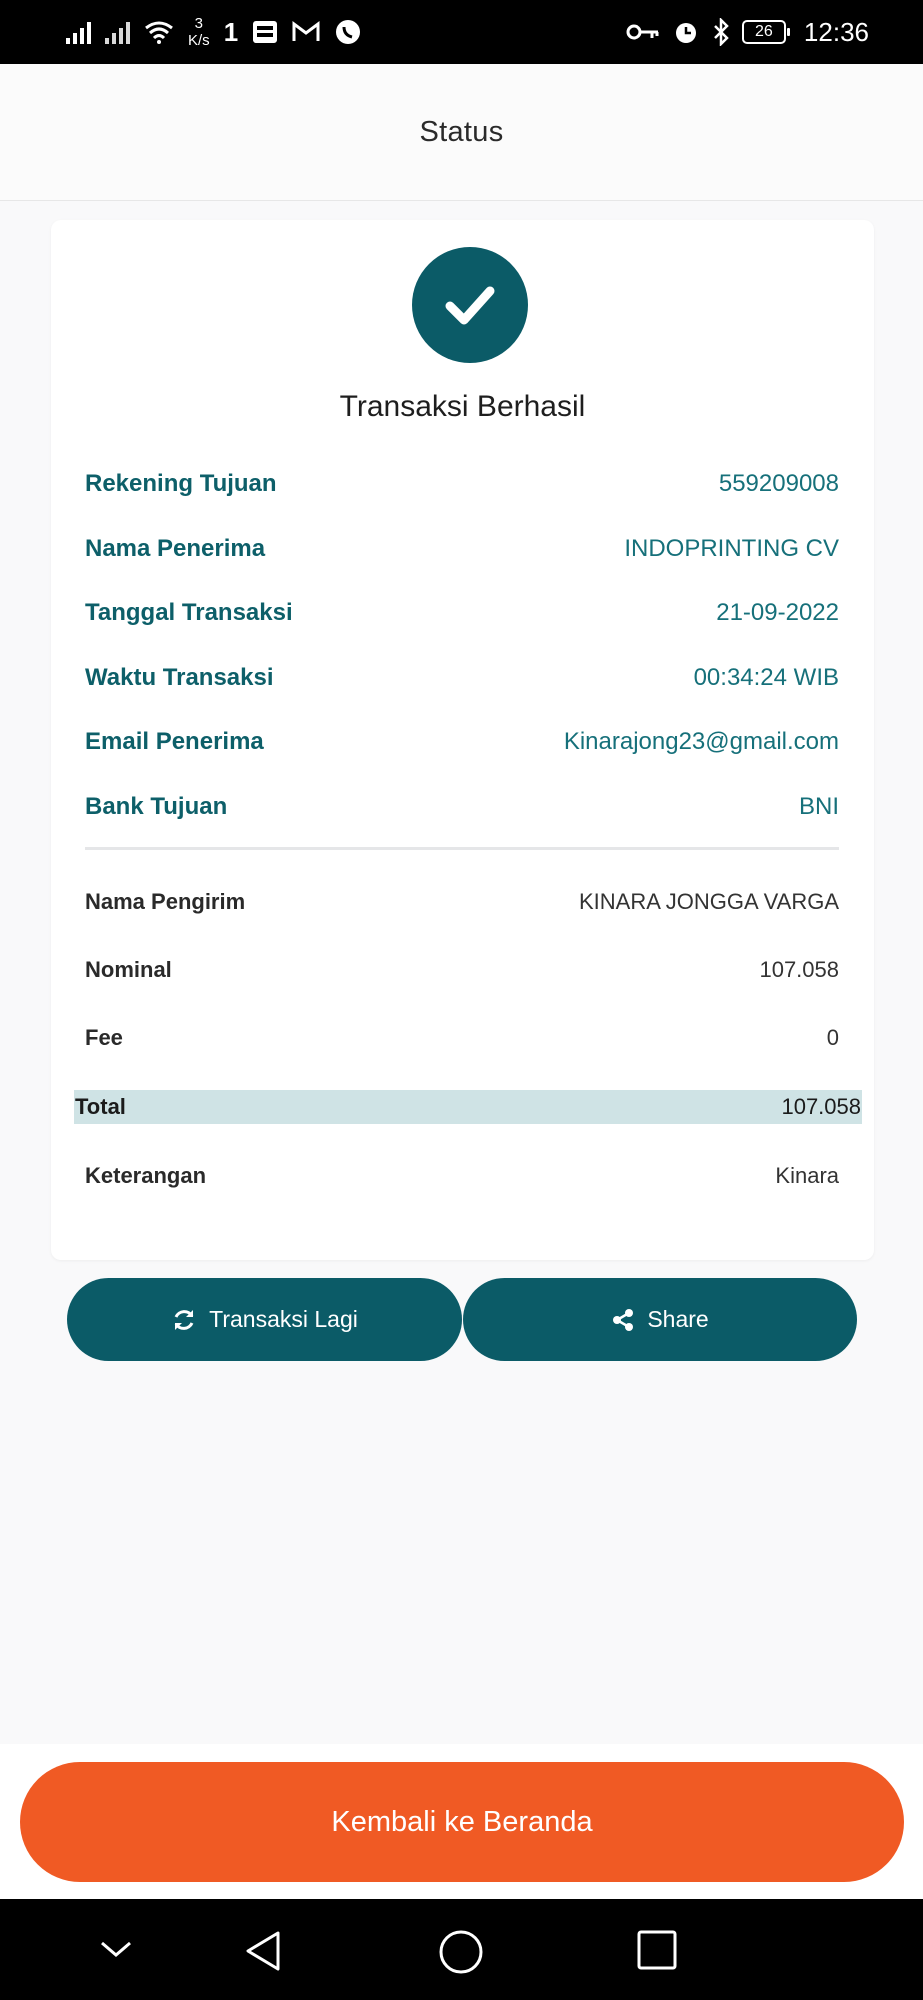 This screenshot has width=923, height=2000. What do you see at coordinates (462, 613) in the screenshot?
I see `detail-row-date: Tanggal Transaksi 21-09-2022` at bounding box center [462, 613].